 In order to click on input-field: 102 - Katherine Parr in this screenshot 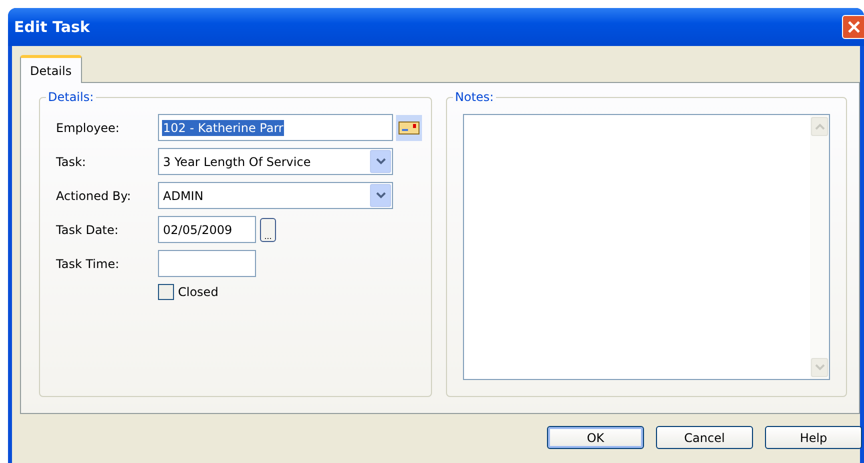, I will do `click(275, 127)`.